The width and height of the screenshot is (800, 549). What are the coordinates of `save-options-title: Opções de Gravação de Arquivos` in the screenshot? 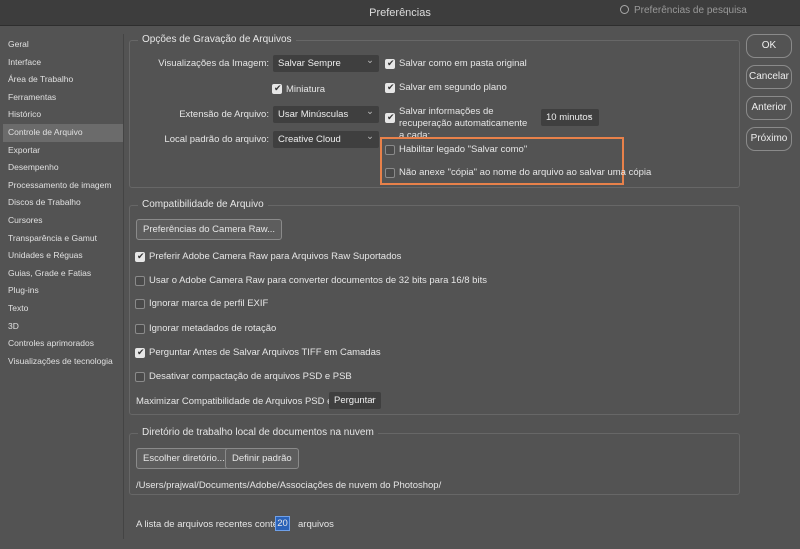 It's located at (217, 39).